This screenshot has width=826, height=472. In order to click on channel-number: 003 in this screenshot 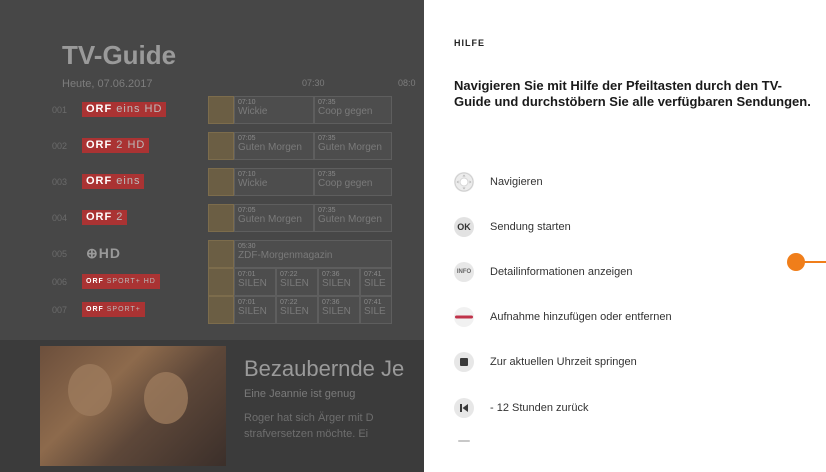, I will do `click(60, 182)`.